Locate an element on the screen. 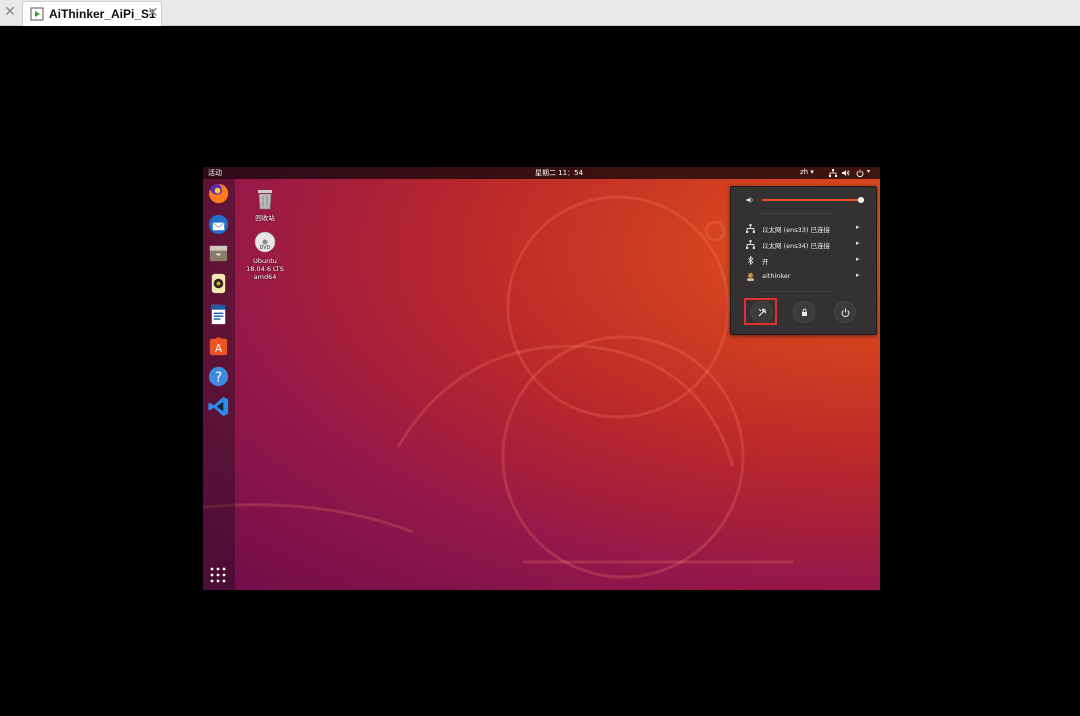  menu-item-label: 以太网 (ens33) 已连接 is located at coordinates (796, 230).